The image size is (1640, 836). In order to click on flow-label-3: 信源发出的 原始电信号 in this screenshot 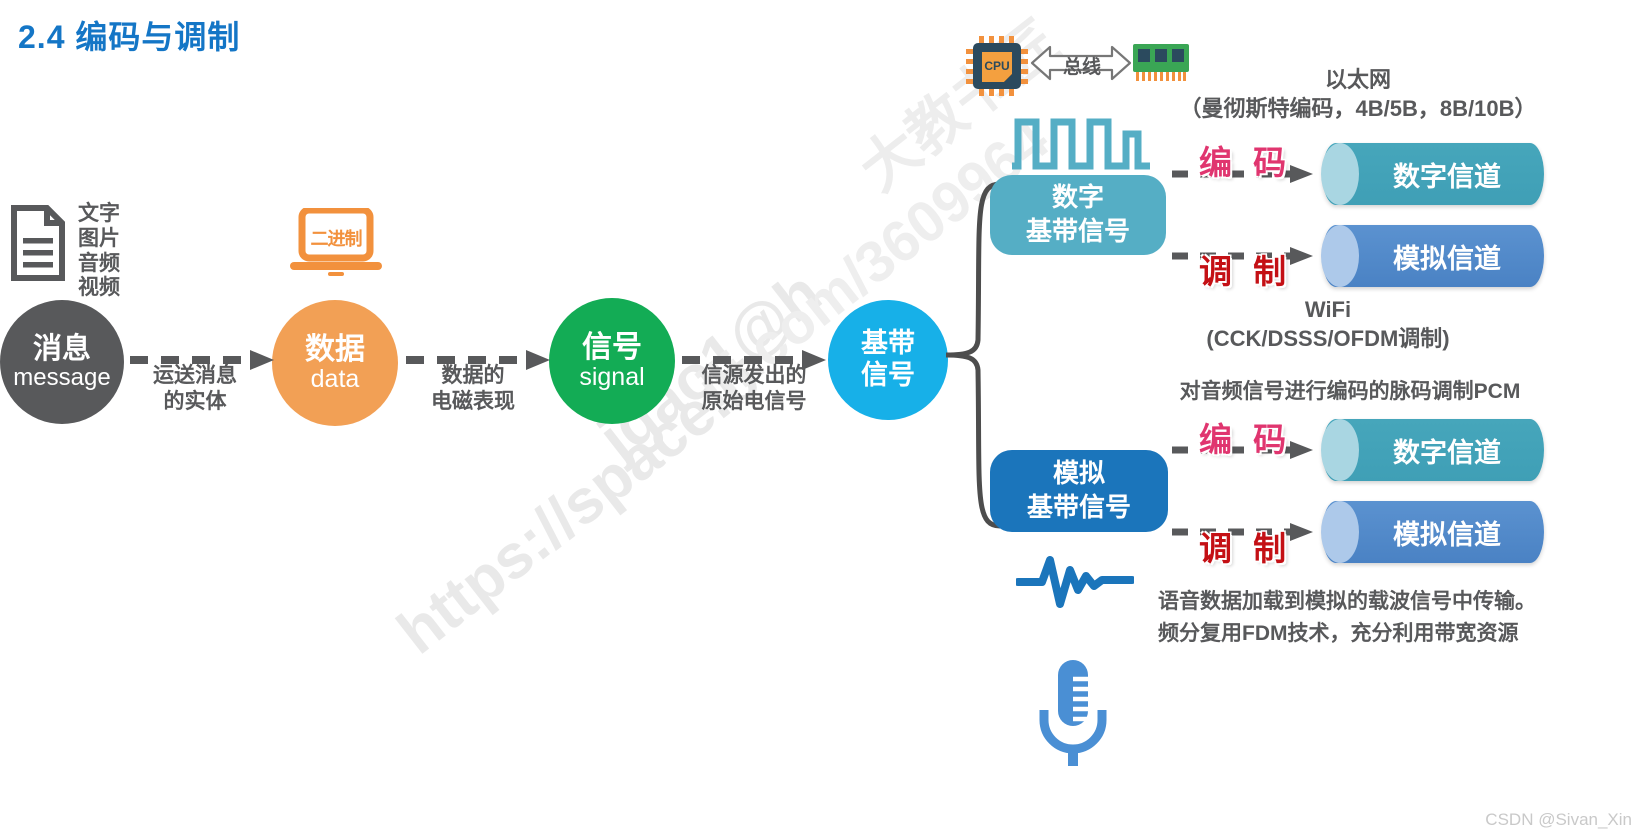, I will do `click(754, 389)`.